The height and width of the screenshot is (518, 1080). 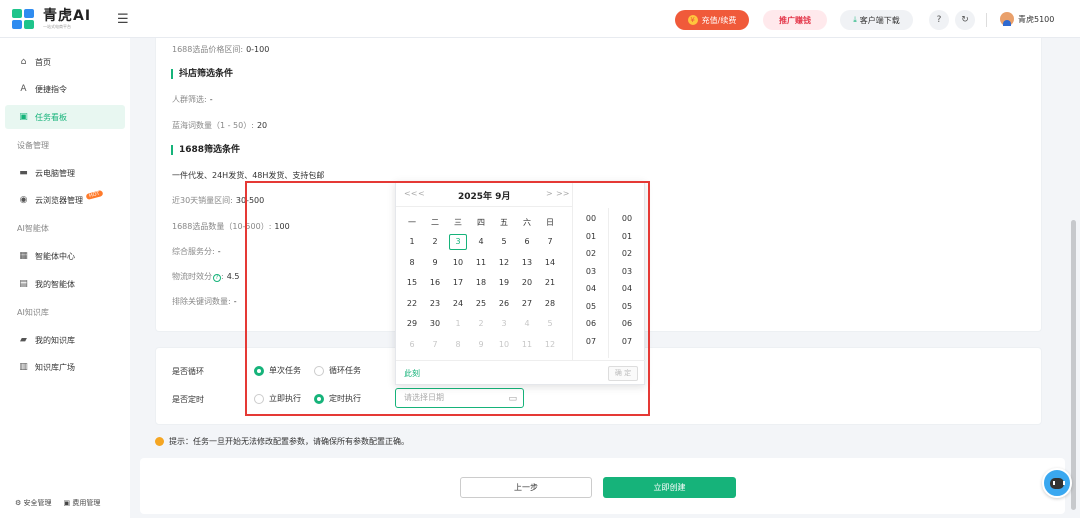 I want to click on calendar-day: 21, so click(x=550, y=283).